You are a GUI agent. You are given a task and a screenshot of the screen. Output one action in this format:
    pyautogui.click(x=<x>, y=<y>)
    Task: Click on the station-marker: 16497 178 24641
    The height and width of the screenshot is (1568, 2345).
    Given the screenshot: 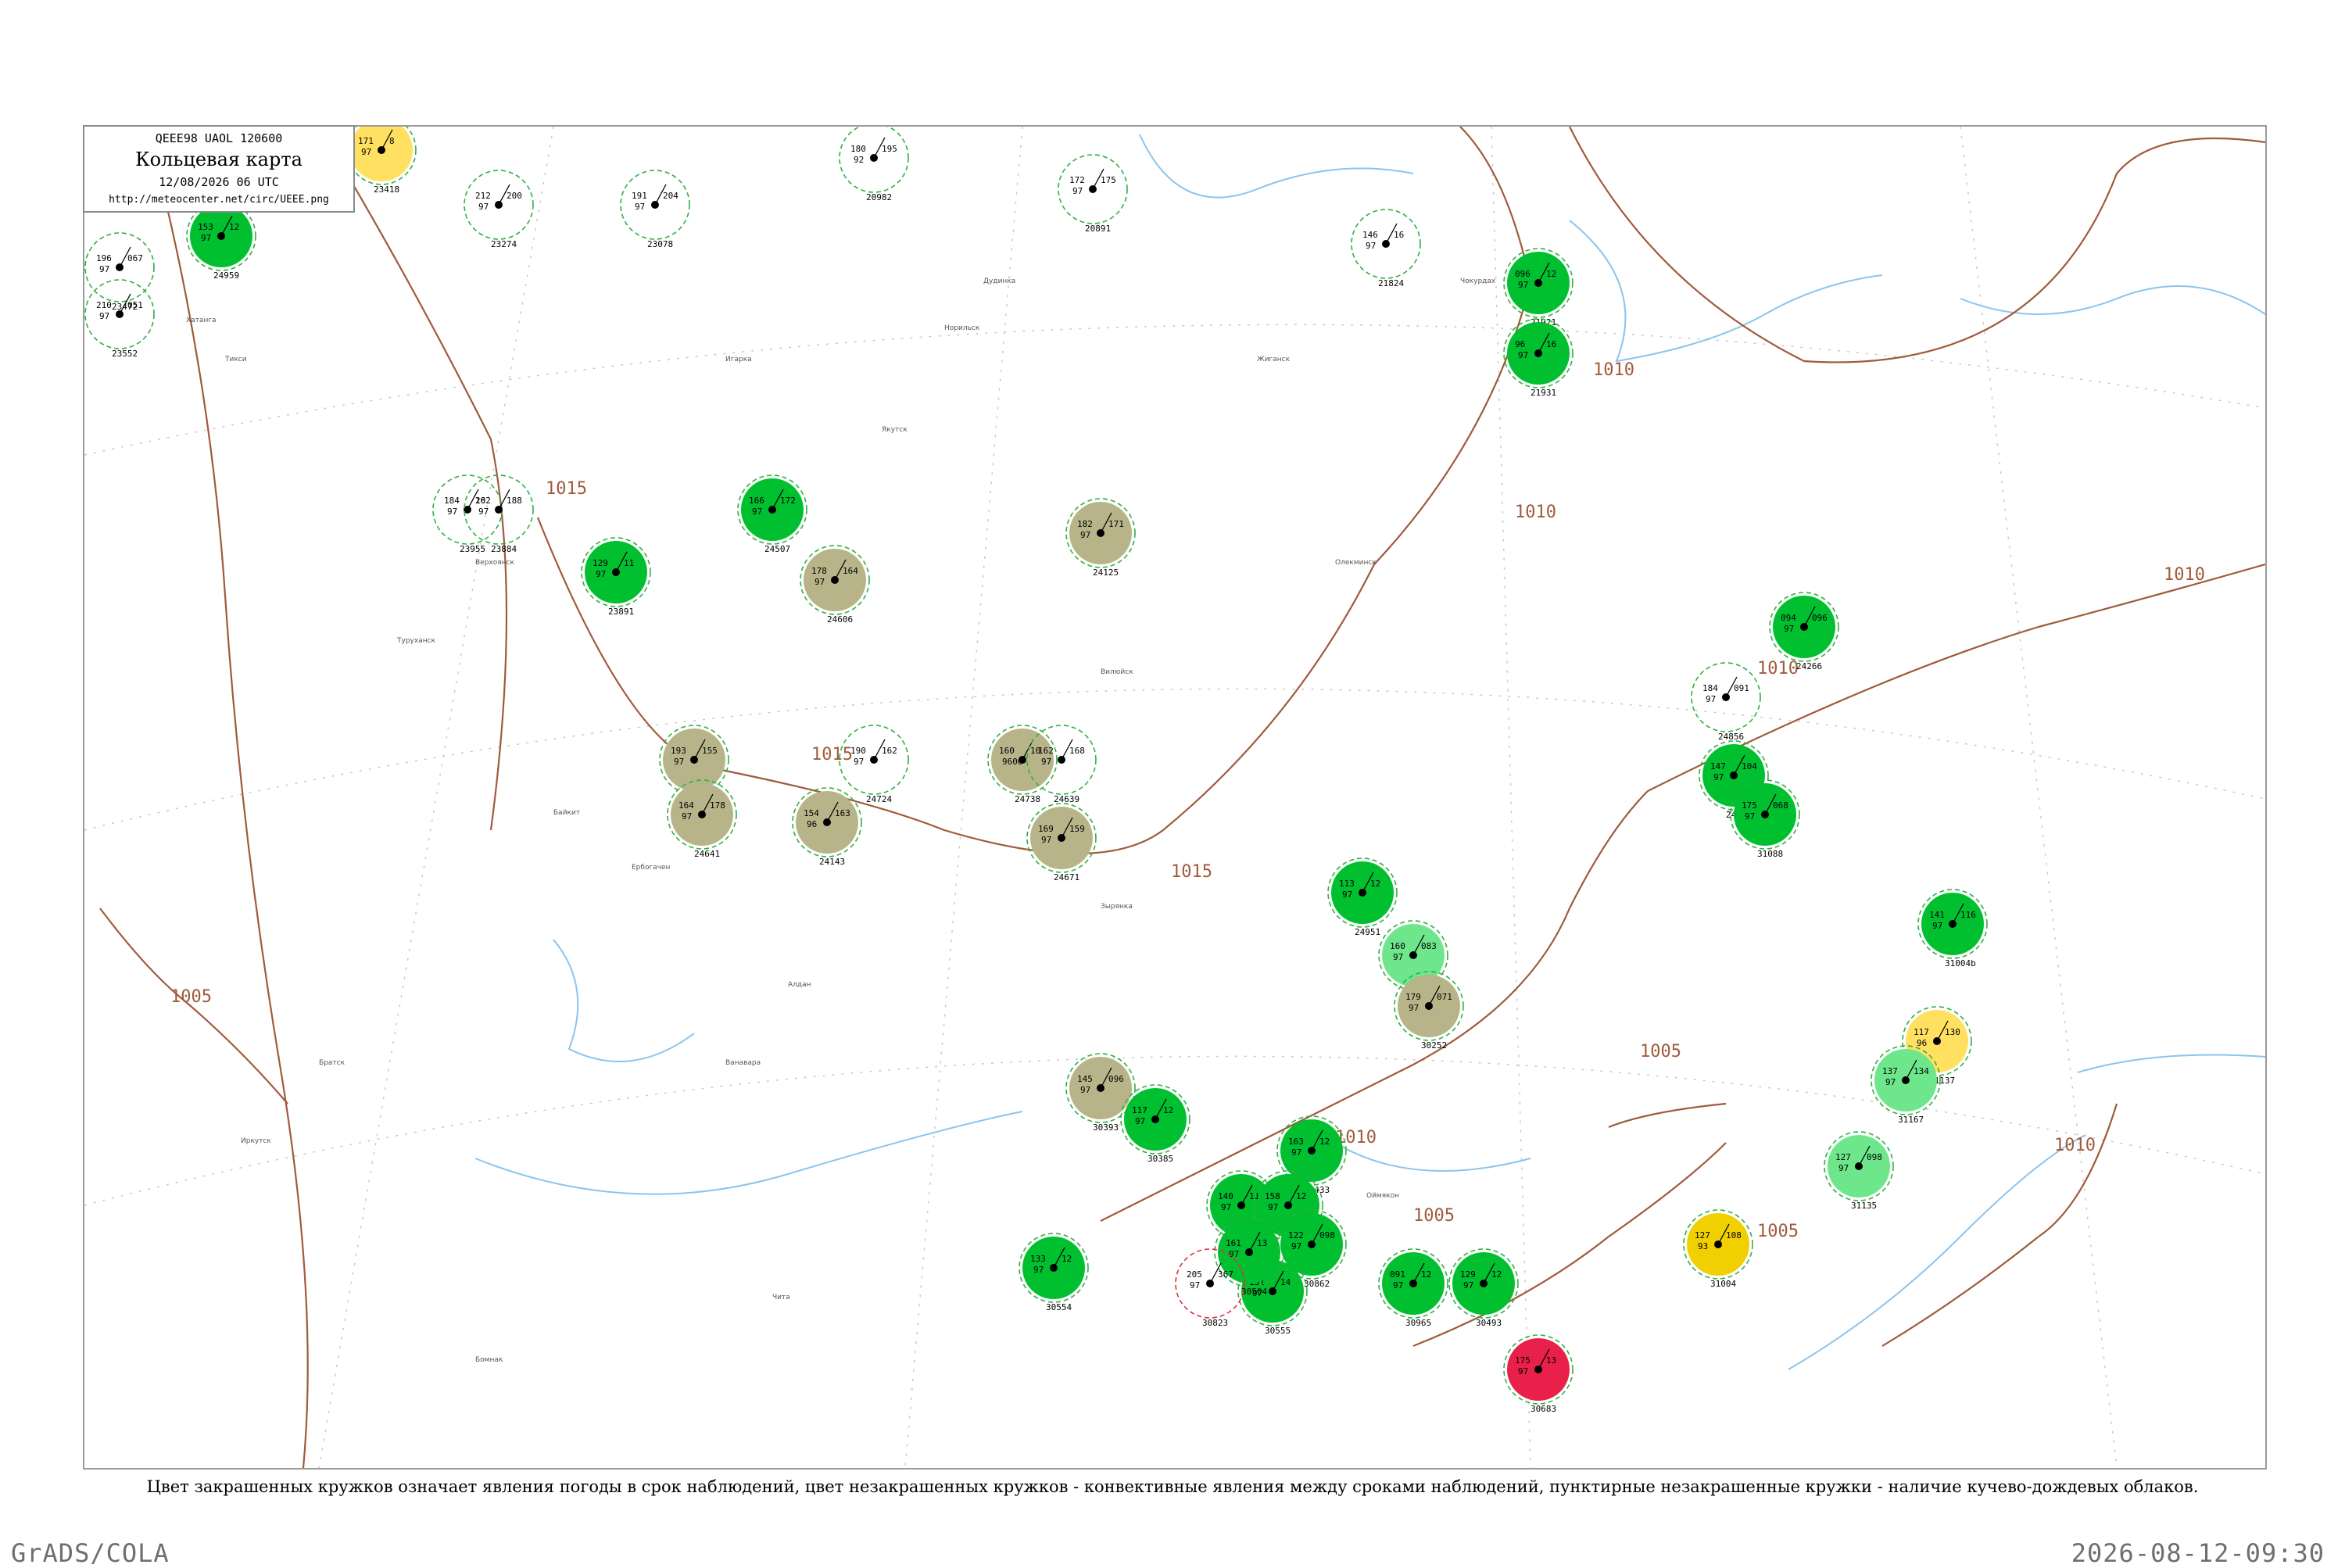 What is the action you would take?
    pyautogui.click(x=702, y=819)
    